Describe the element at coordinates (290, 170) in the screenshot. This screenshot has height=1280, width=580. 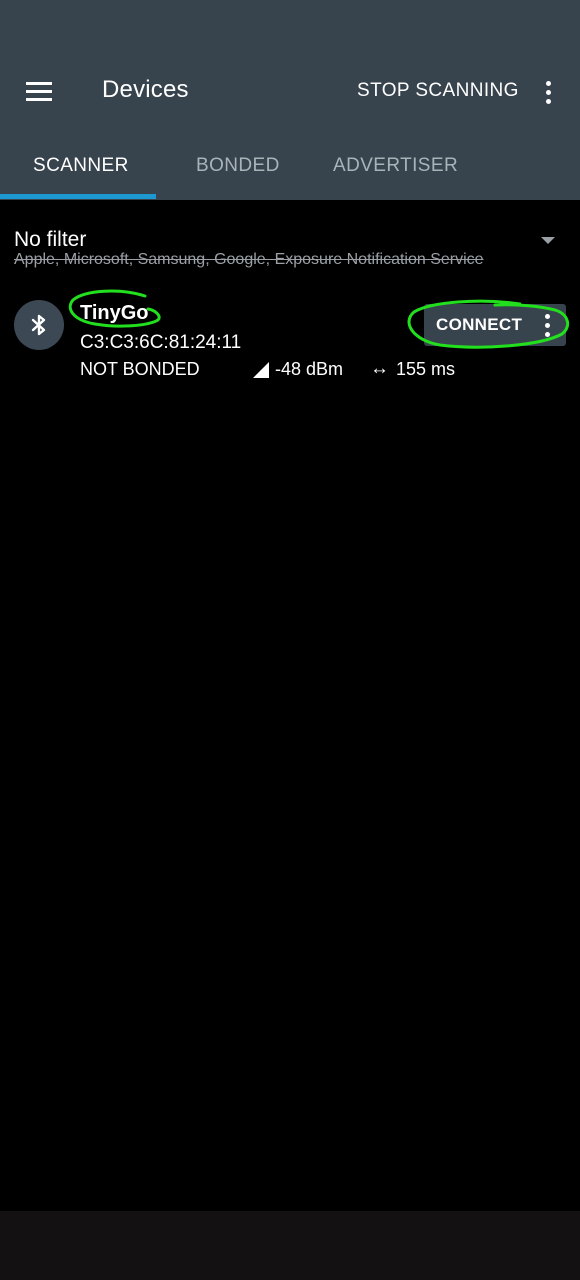
I see `tab-bar: SCANNER BONDED ADVERTISER` at that location.